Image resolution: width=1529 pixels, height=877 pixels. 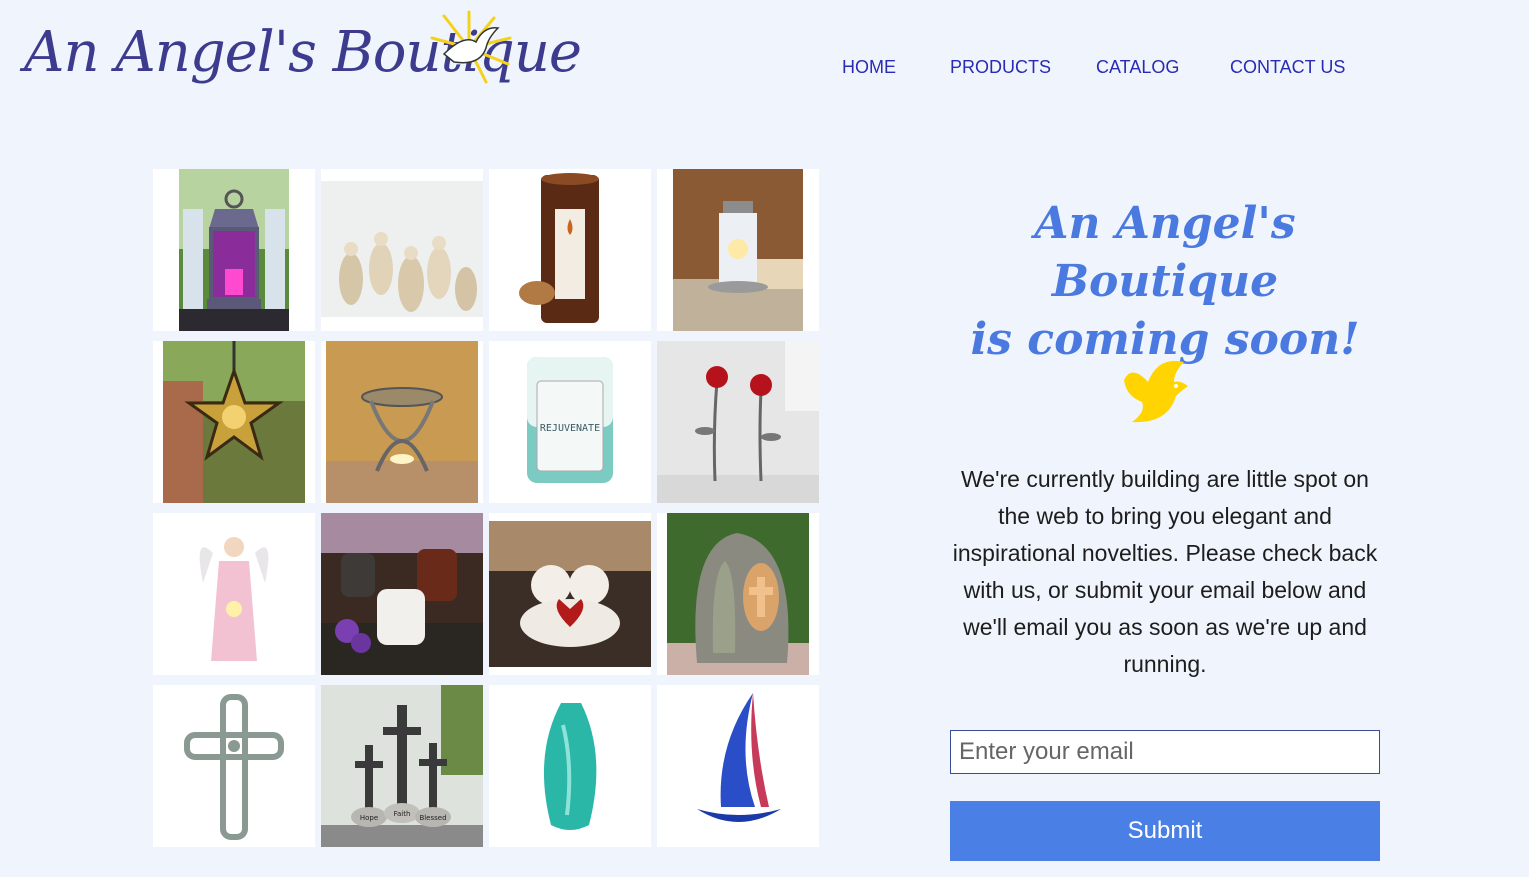 I want to click on gallery-item-purple-lantern, so click(x=234, y=250).